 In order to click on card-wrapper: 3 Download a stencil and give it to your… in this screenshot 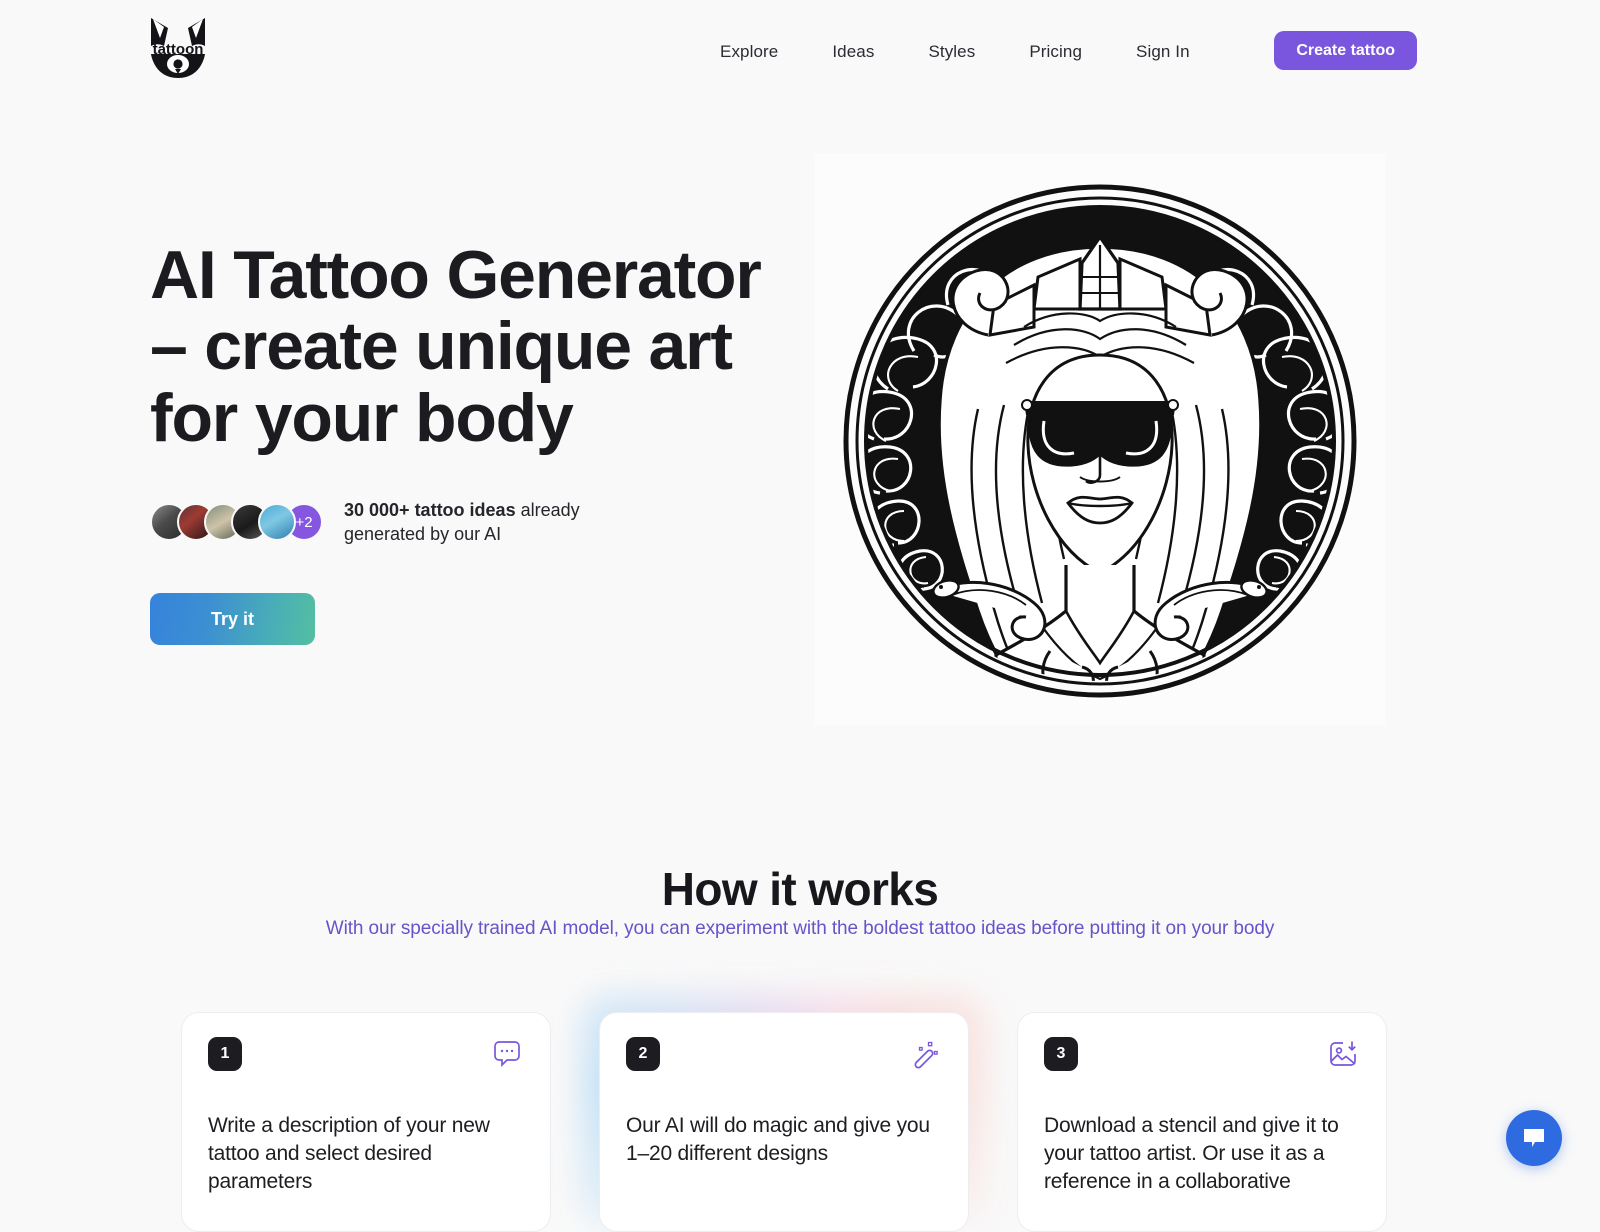, I will do `click(1202, 1112)`.